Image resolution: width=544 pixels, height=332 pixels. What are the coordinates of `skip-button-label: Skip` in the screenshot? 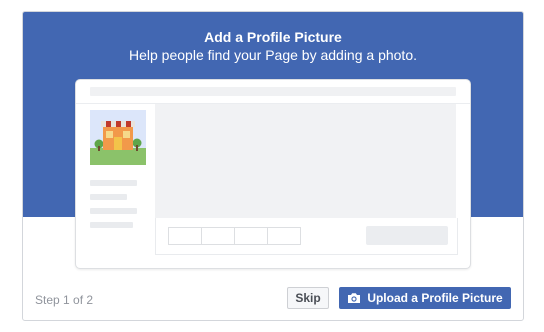 It's located at (308, 298).